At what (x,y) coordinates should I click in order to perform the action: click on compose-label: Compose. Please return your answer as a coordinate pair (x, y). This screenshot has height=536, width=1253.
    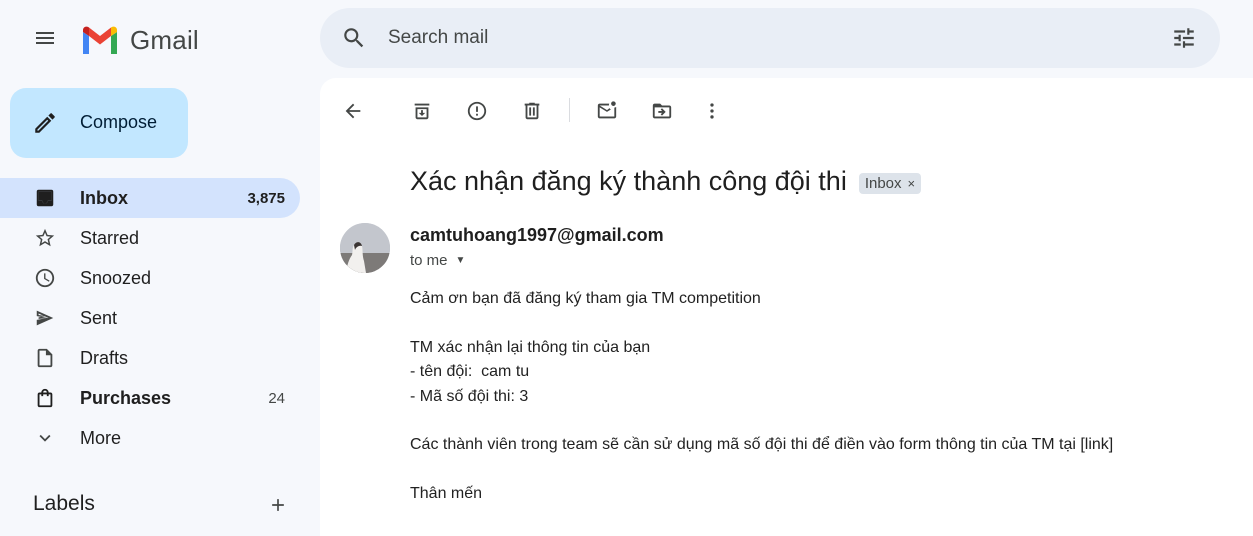
    Looking at the image, I should click on (119, 122).